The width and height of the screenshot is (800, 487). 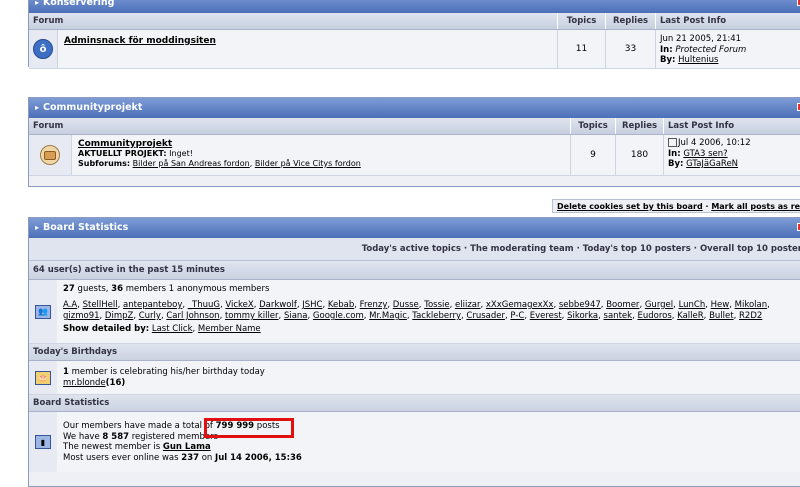 What do you see at coordinates (191, 163) in the screenshot?
I see `subforum-link-san-andreas: Bilder på San Andreas fordon` at bounding box center [191, 163].